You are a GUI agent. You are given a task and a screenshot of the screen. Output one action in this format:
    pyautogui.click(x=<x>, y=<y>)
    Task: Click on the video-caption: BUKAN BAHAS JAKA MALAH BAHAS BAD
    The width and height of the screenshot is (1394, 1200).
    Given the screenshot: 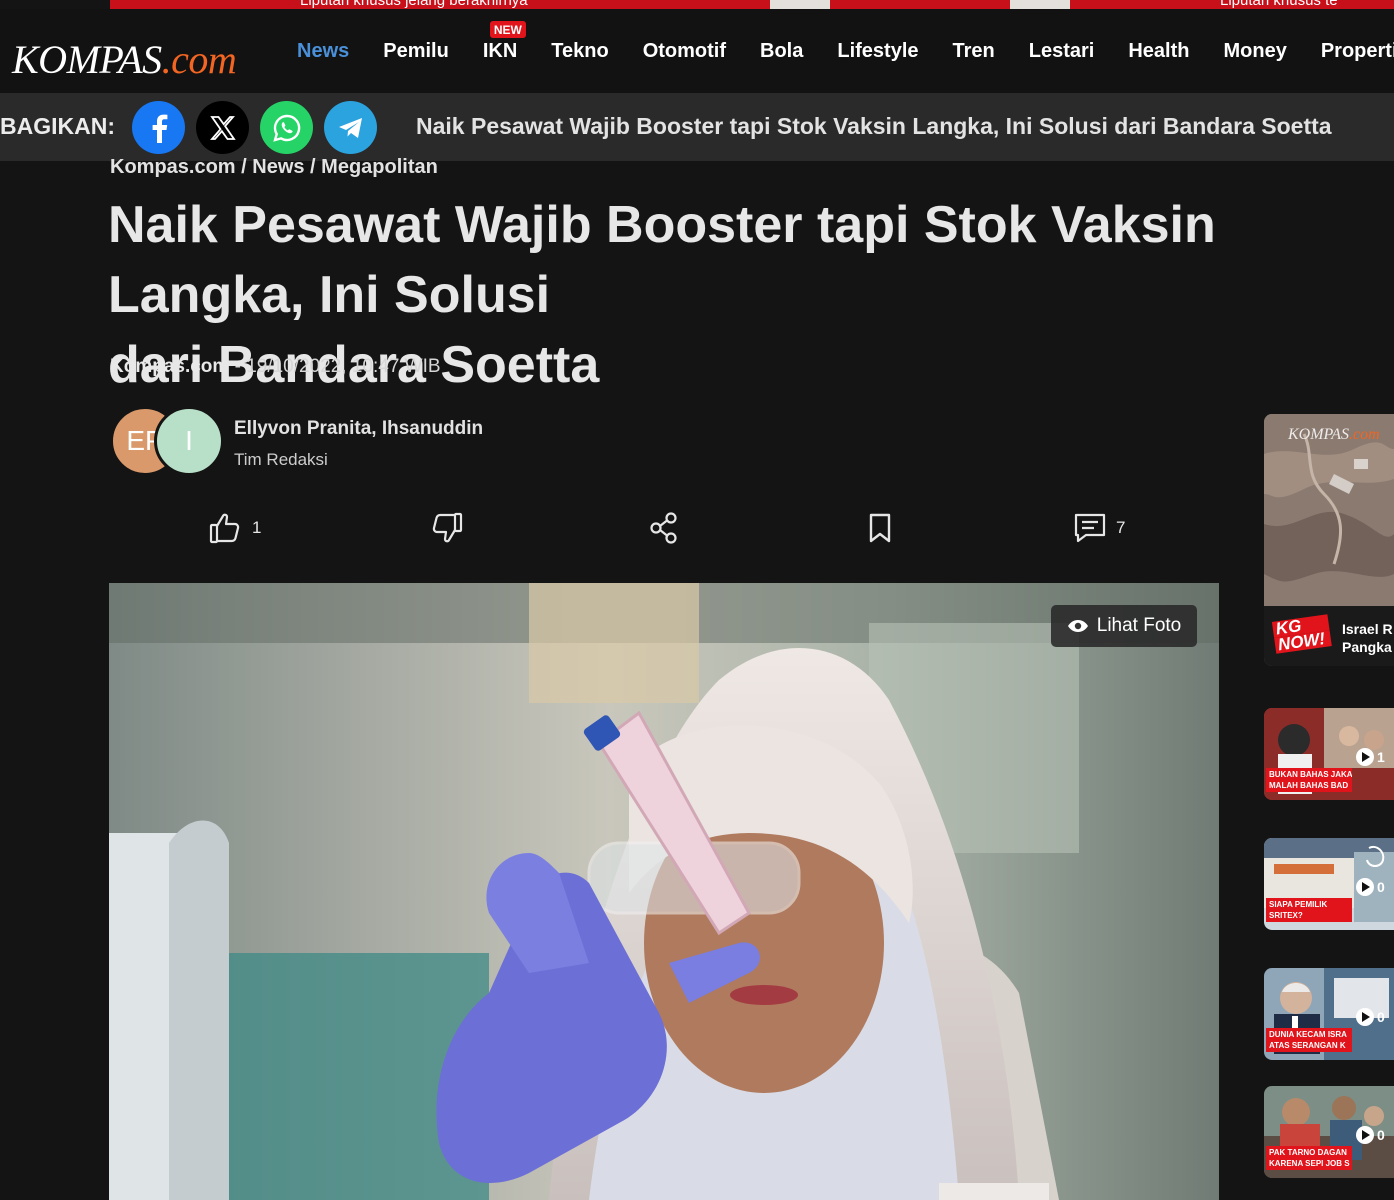 What is the action you would take?
    pyautogui.click(x=1309, y=780)
    